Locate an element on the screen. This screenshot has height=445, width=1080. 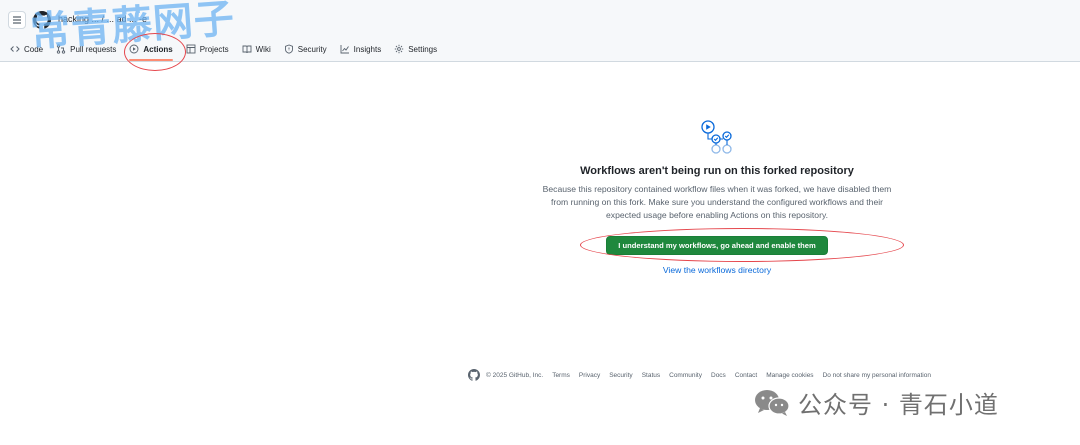
hamburger-icon is located at coordinates (17, 20).